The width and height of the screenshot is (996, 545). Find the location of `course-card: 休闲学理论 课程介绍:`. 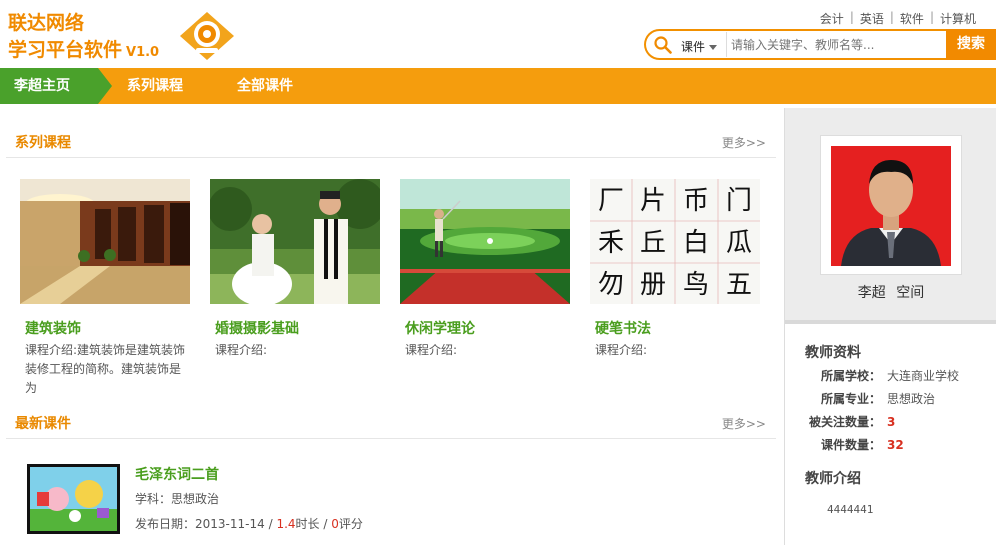

course-card: 休闲学理论 课程介绍: is located at coordinates (486, 269).